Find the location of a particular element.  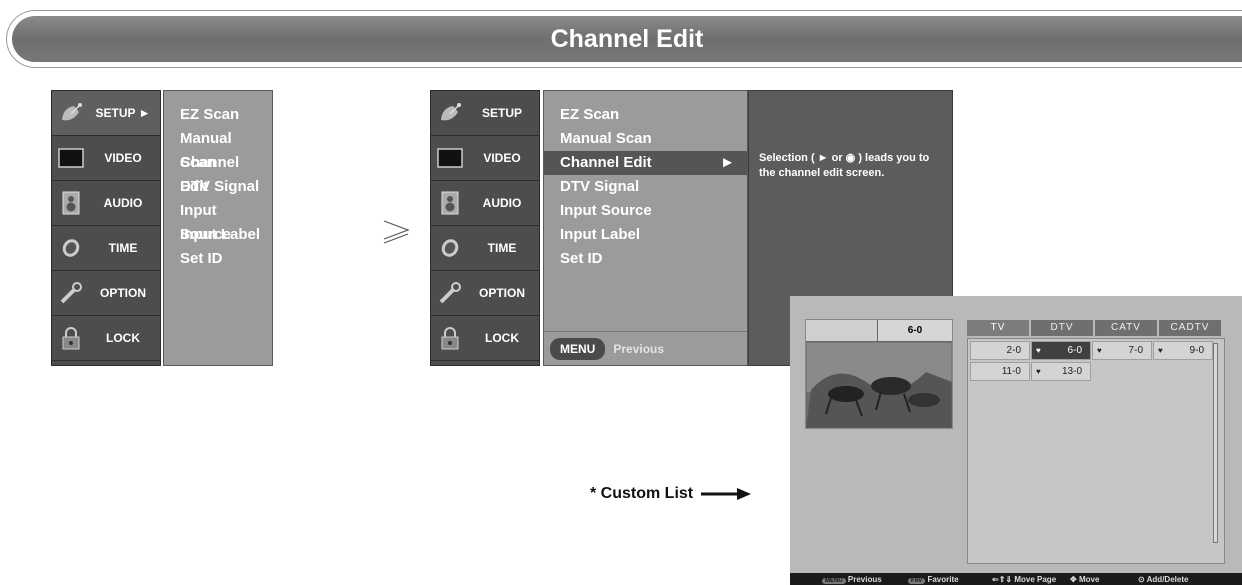

right-side-menu: SETUP VIDEO AUDIO TIME OPTION LOCK is located at coordinates (485, 228).